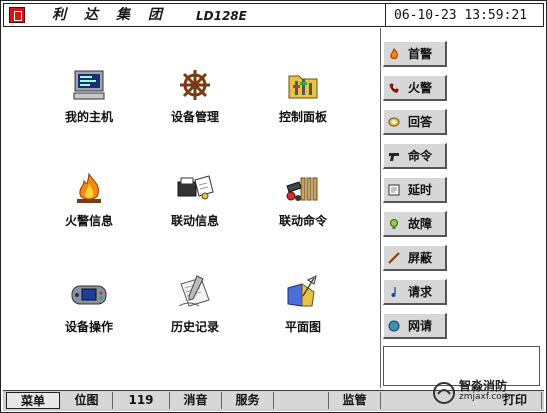 This screenshot has width=547, height=413. Describe the element at coordinates (89, 295) in the screenshot. I see `handheld-device-icon` at that location.